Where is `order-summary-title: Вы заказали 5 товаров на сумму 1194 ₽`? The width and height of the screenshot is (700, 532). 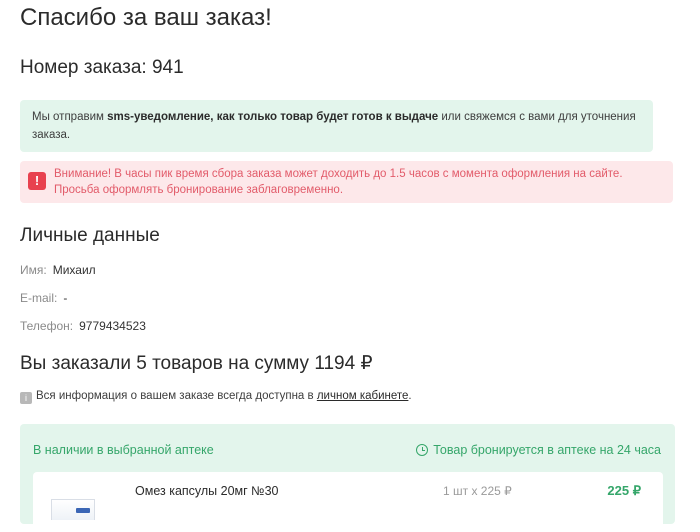
order-summary-title: Вы заказали 5 товаров на сумму 1194 ₽ is located at coordinates (196, 363).